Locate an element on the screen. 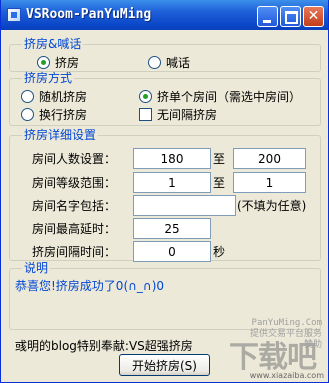  radio-single-room-label: 挤单个房间（需选中房间） is located at coordinates (229, 97).